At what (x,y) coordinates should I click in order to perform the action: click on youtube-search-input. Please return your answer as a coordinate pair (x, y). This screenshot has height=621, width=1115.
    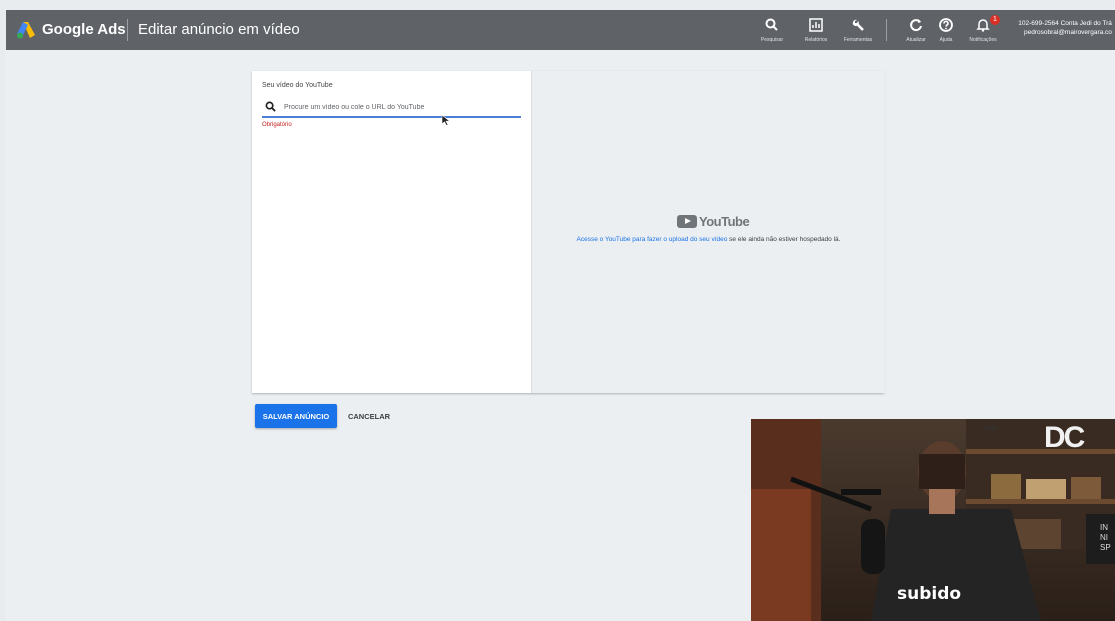
    Looking at the image, I should click on (401, 107).